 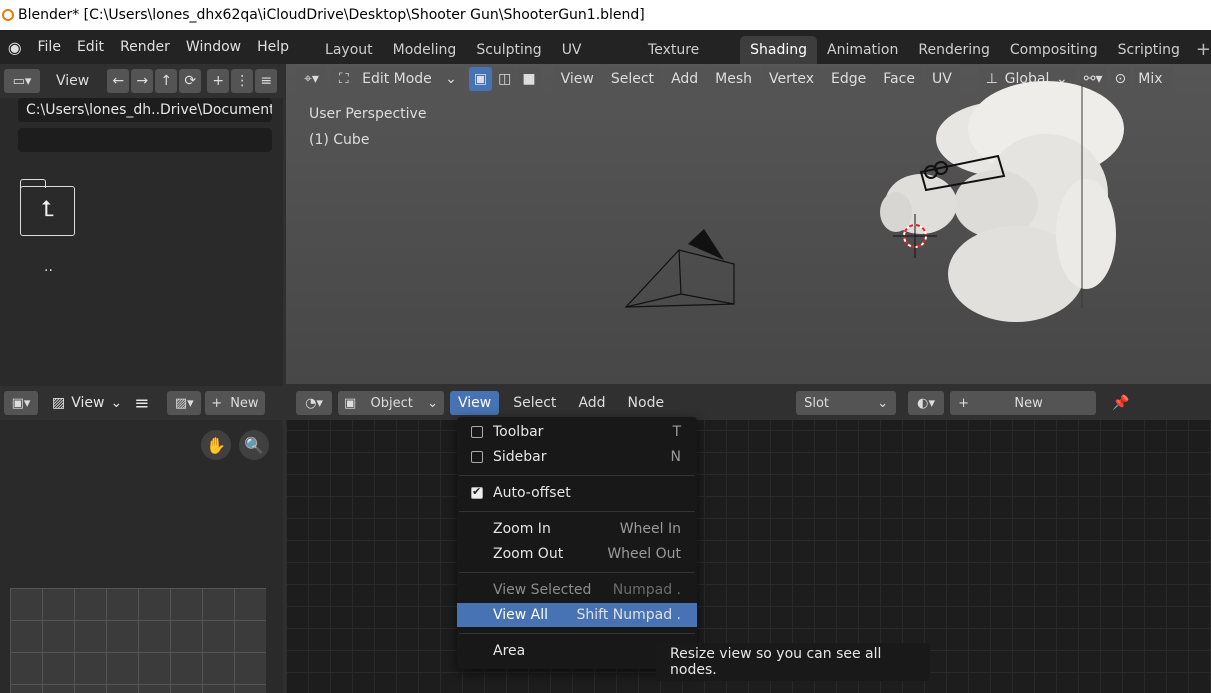 I want to click on menu-file: File, so click(x=49, y=47).